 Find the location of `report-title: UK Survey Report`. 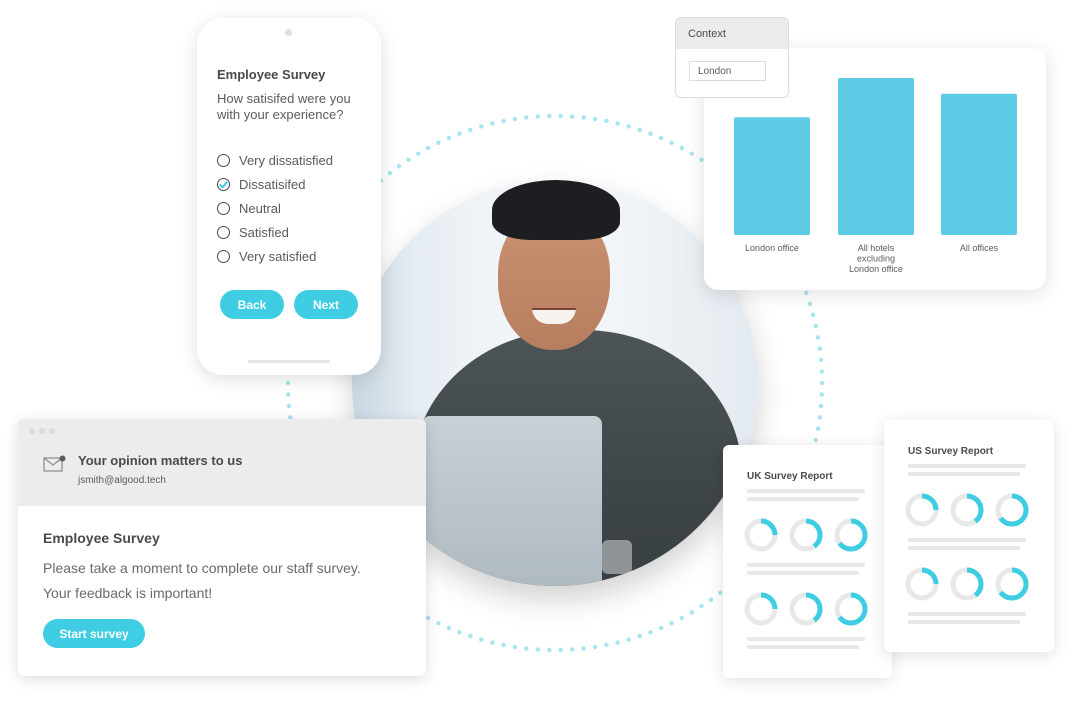

report-title: UK Survey Report is located at coordinates (790, 476).